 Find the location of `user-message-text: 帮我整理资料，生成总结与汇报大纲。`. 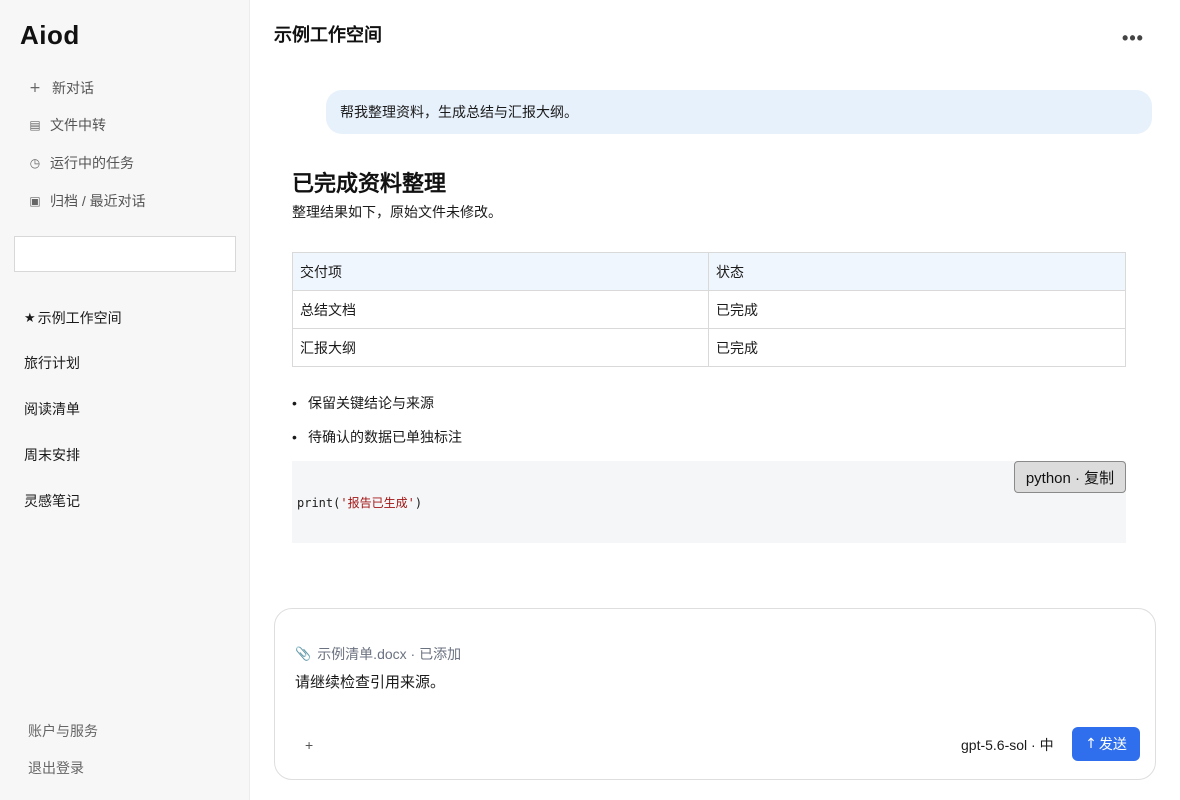

user-message-text: 帮我整理资料，生成总结与汇报大纲。 is located at coordinates (459, 112).